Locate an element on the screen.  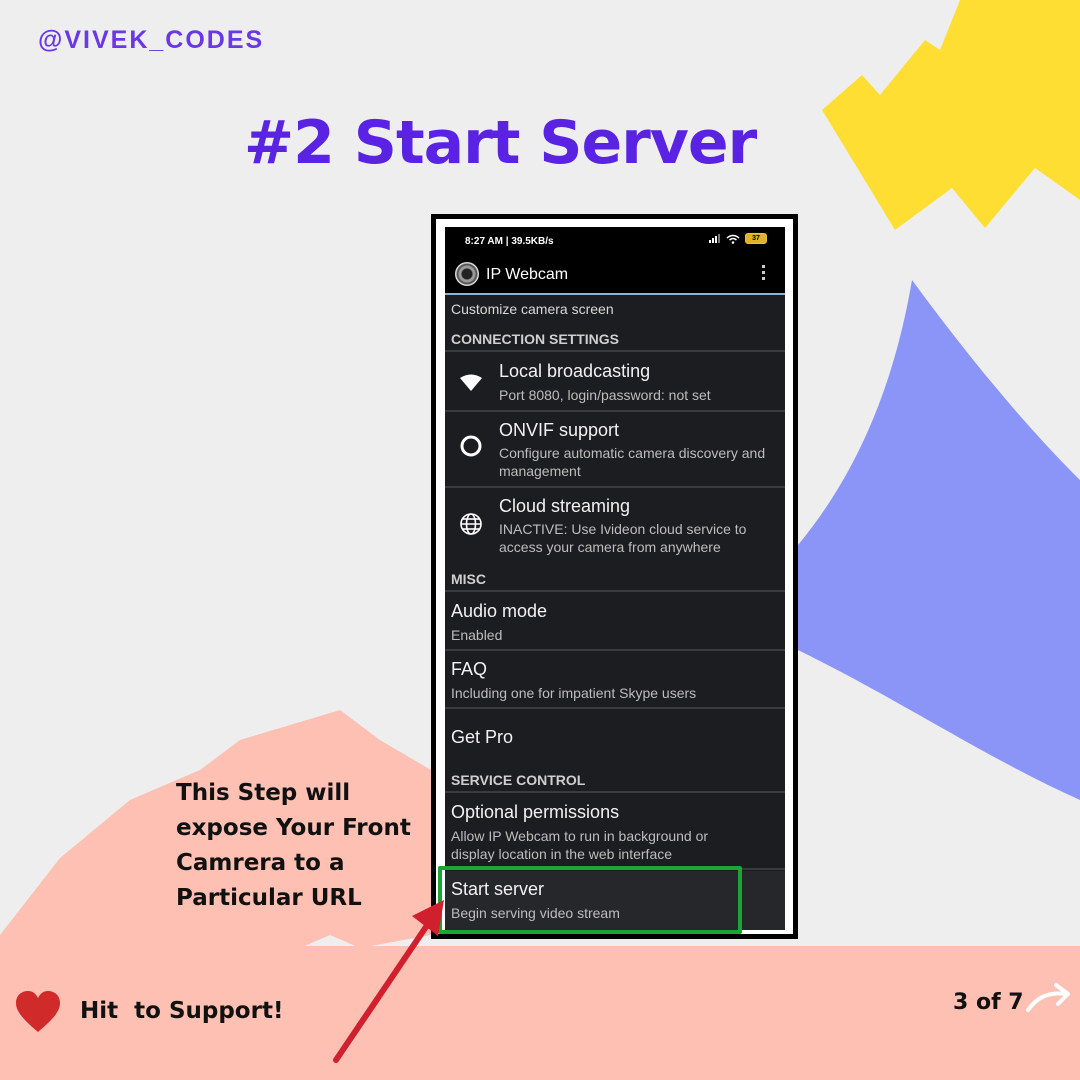
list-item-label: Customize camera screen is located at coordinates (532, 309).